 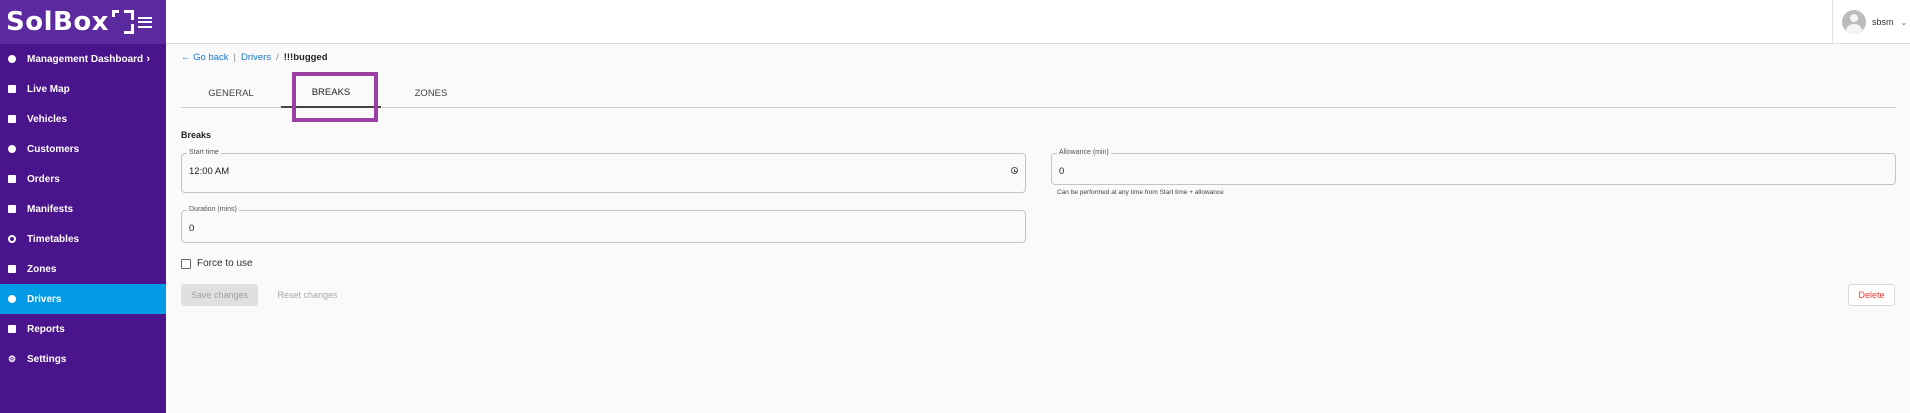 I want to click on sidebar-item-label: Drivers, so click(x=44, y=299).